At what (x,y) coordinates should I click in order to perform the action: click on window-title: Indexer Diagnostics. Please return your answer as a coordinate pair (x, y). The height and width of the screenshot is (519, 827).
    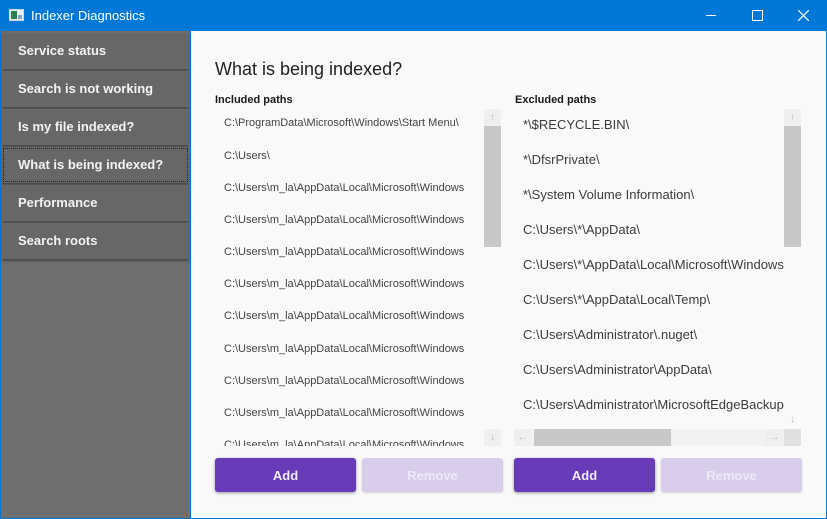
    Looking at the image, I should click on (88, 15).